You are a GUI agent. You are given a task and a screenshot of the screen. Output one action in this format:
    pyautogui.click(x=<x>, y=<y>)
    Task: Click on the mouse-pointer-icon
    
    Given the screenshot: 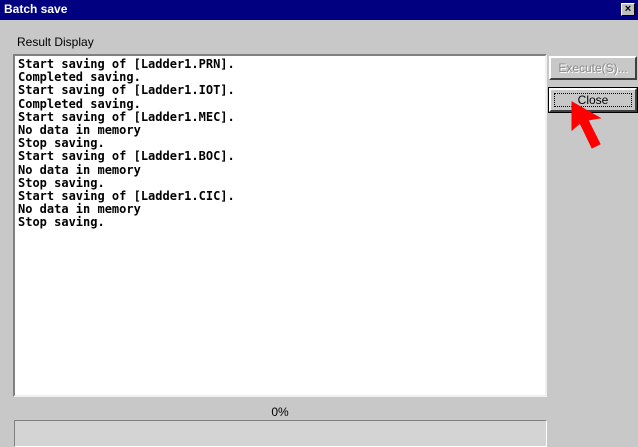 What is the action you would take?
    pyautogui.click(x=586, y=125)
    